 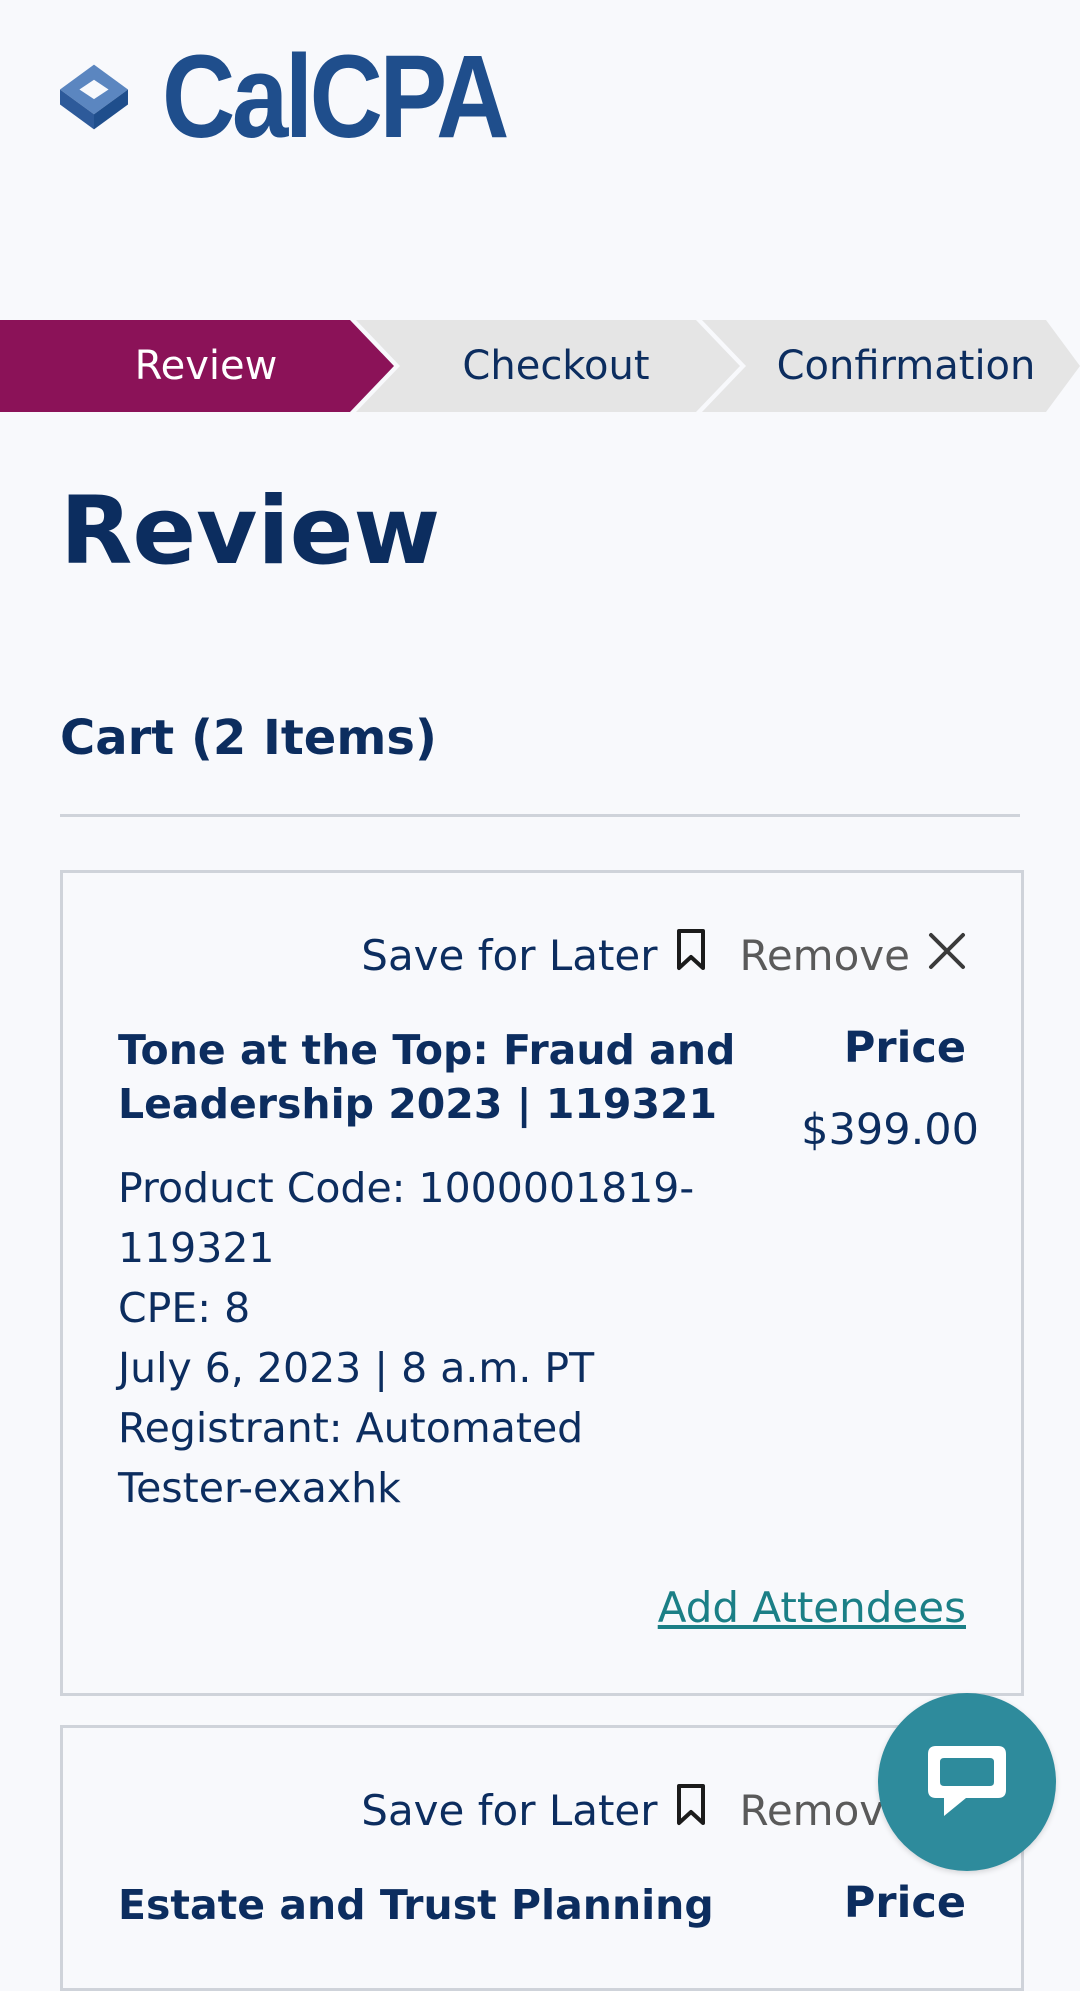 What do you see at coordinates (556, 366) in the screenshot?
I see `step-checkout: Checkout` at bounding box center [556, 366].